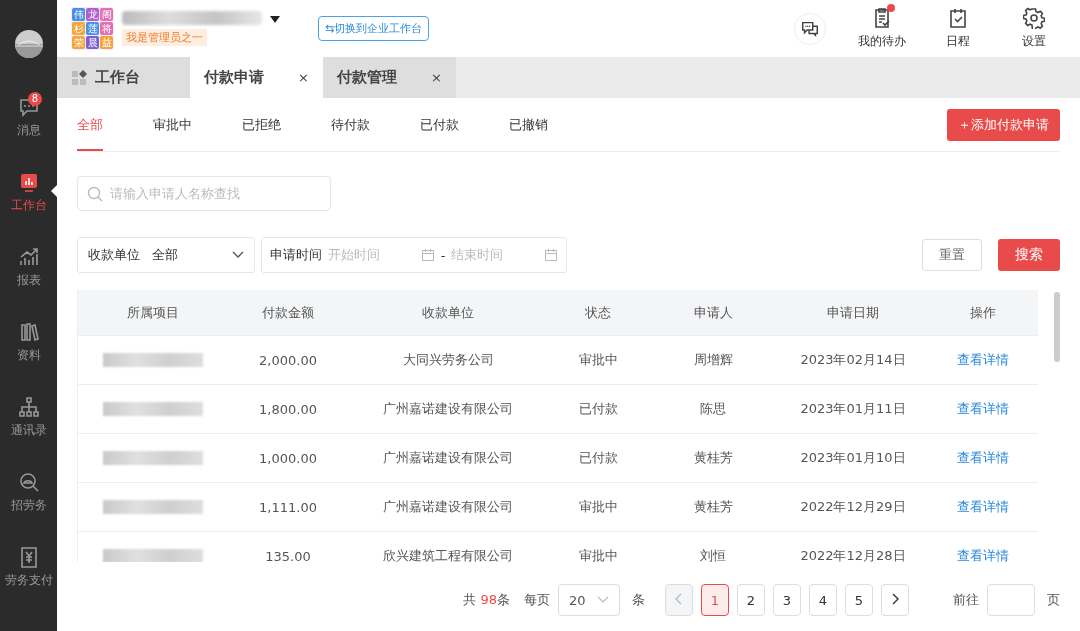 Image resolution: width=1080 pixels, height=631 pixels. What do you see at coordinates (172, 124) in the screenshot?
I see `status-tab: 审批中` at bounding box center [172, 124].